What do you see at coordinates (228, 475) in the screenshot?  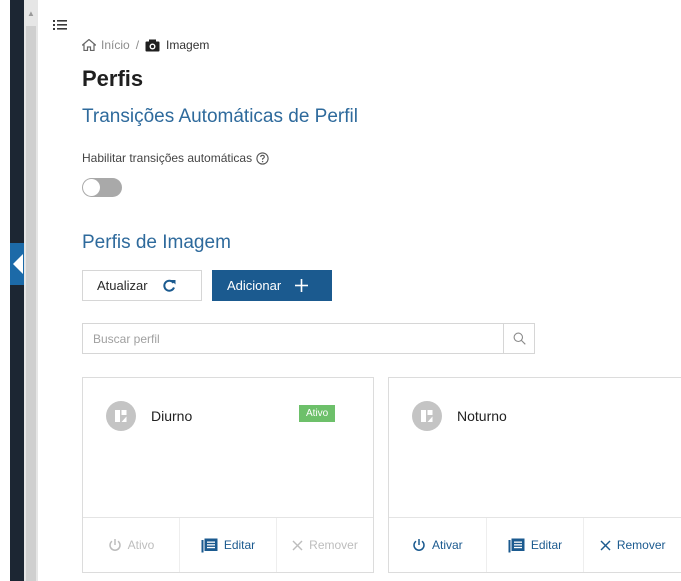 I see `profile-card: Diurno Ativo Ativo Editar Remover` at bounding box center [228, 475].